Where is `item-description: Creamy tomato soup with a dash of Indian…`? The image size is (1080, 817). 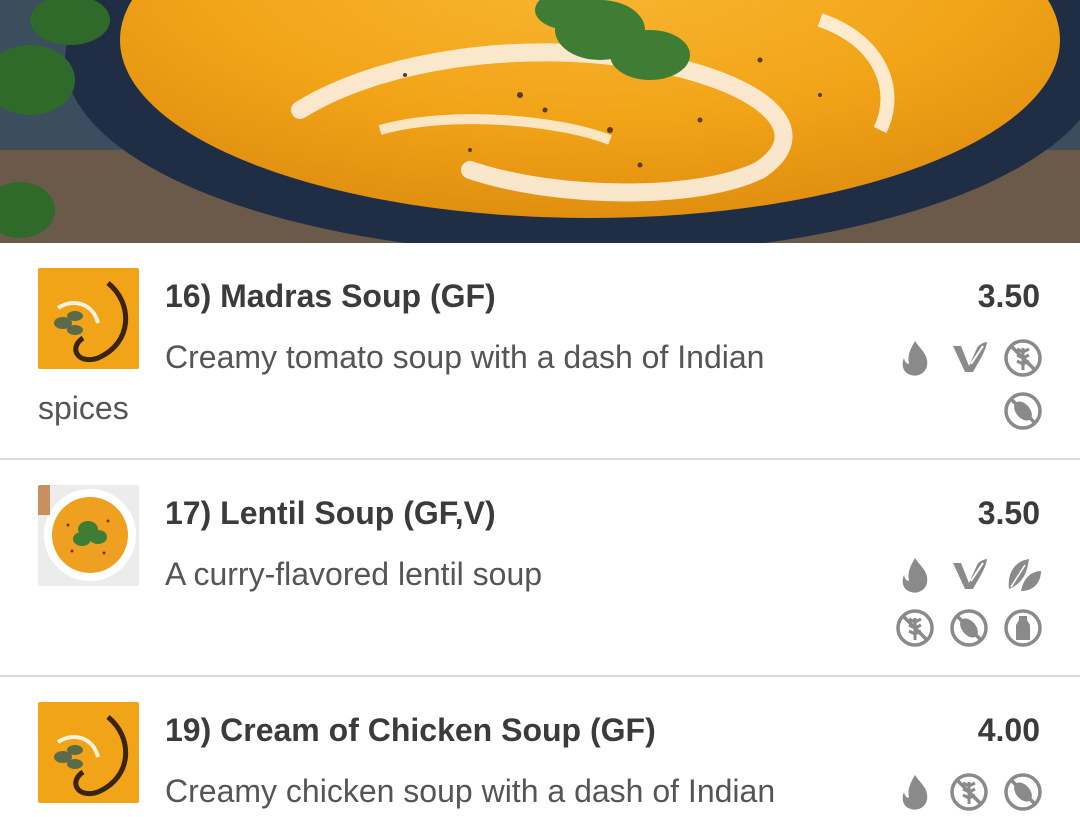 item-description: Creamy tomato soup with a dash of Indian… is located at coordinates (401, 382).